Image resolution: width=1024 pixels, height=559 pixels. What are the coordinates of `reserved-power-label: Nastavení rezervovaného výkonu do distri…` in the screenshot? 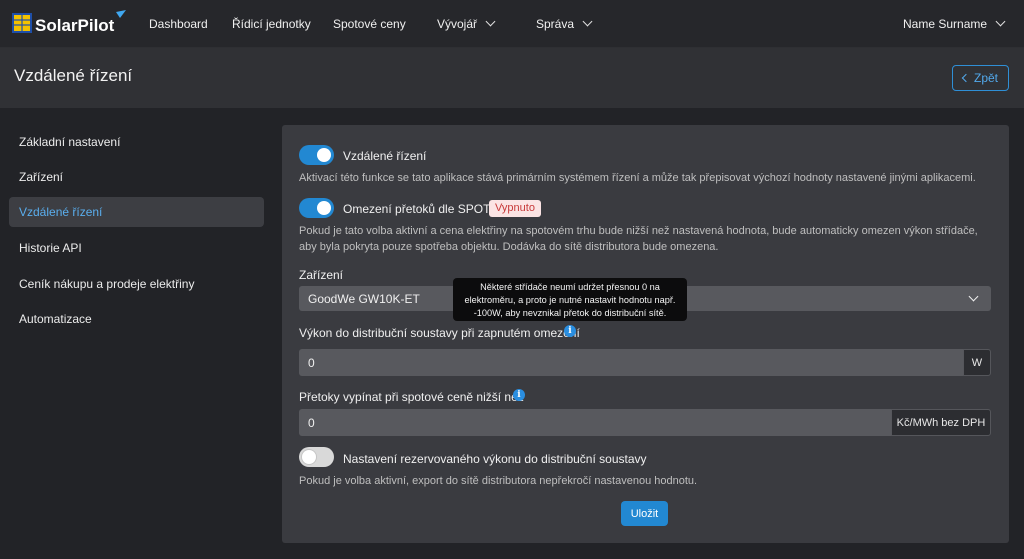 It's located at (495, 459).